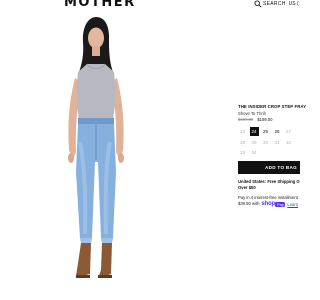 This screenshot has height=300, width=320. I want to click on size-option: 34, so click(254, 152).